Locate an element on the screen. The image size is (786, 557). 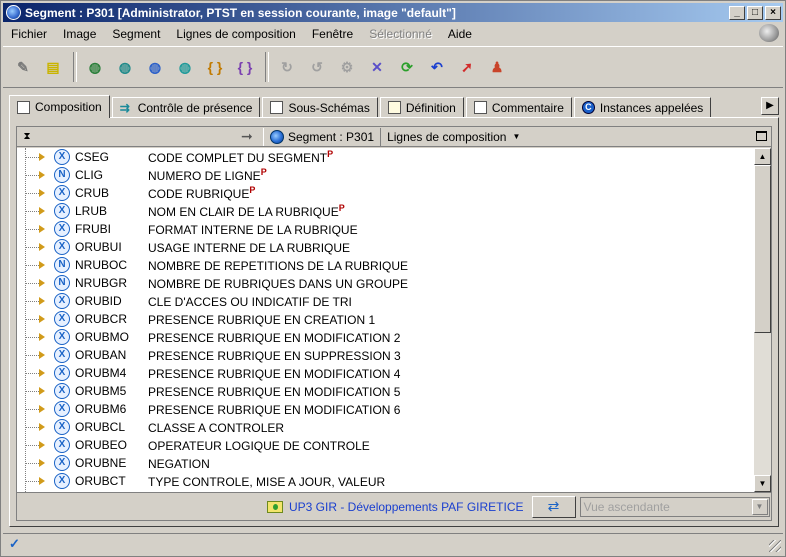
undo-disabled-icon: ↺ is located at coordinates (317, 66).